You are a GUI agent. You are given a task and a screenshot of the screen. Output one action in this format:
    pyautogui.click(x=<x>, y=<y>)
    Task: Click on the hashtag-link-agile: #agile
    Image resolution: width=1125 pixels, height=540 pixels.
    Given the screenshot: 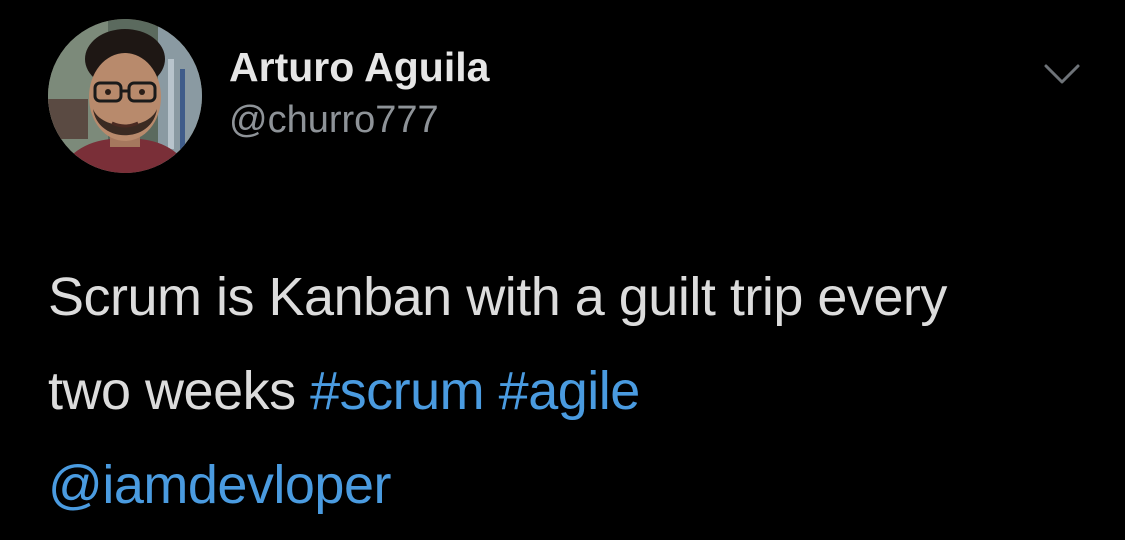 What is the action you would take?
    pyautogui.click(x=570, y=391)
    